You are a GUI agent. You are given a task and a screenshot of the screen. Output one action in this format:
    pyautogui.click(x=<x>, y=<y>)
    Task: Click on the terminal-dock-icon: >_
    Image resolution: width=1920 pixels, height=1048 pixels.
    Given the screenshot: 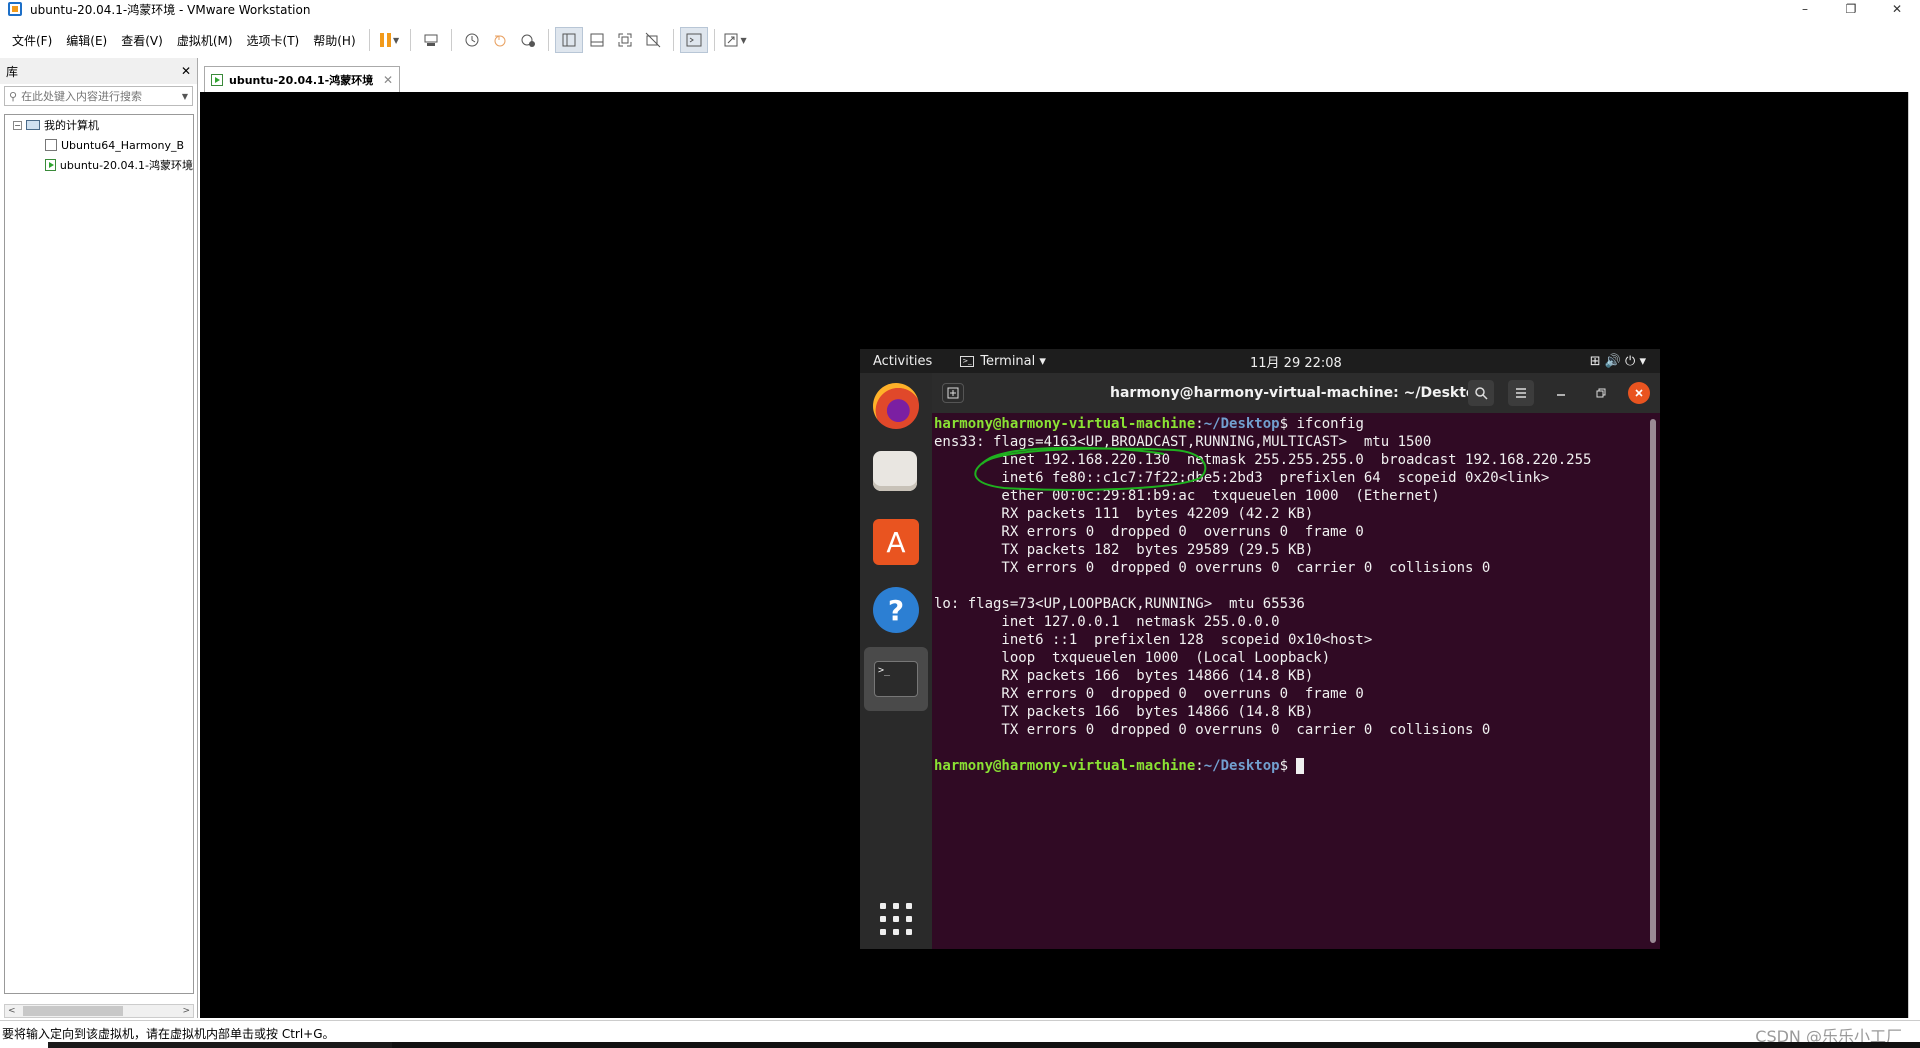 What is the action you would take?
    pyautogui.click(x=896, y=679)
    